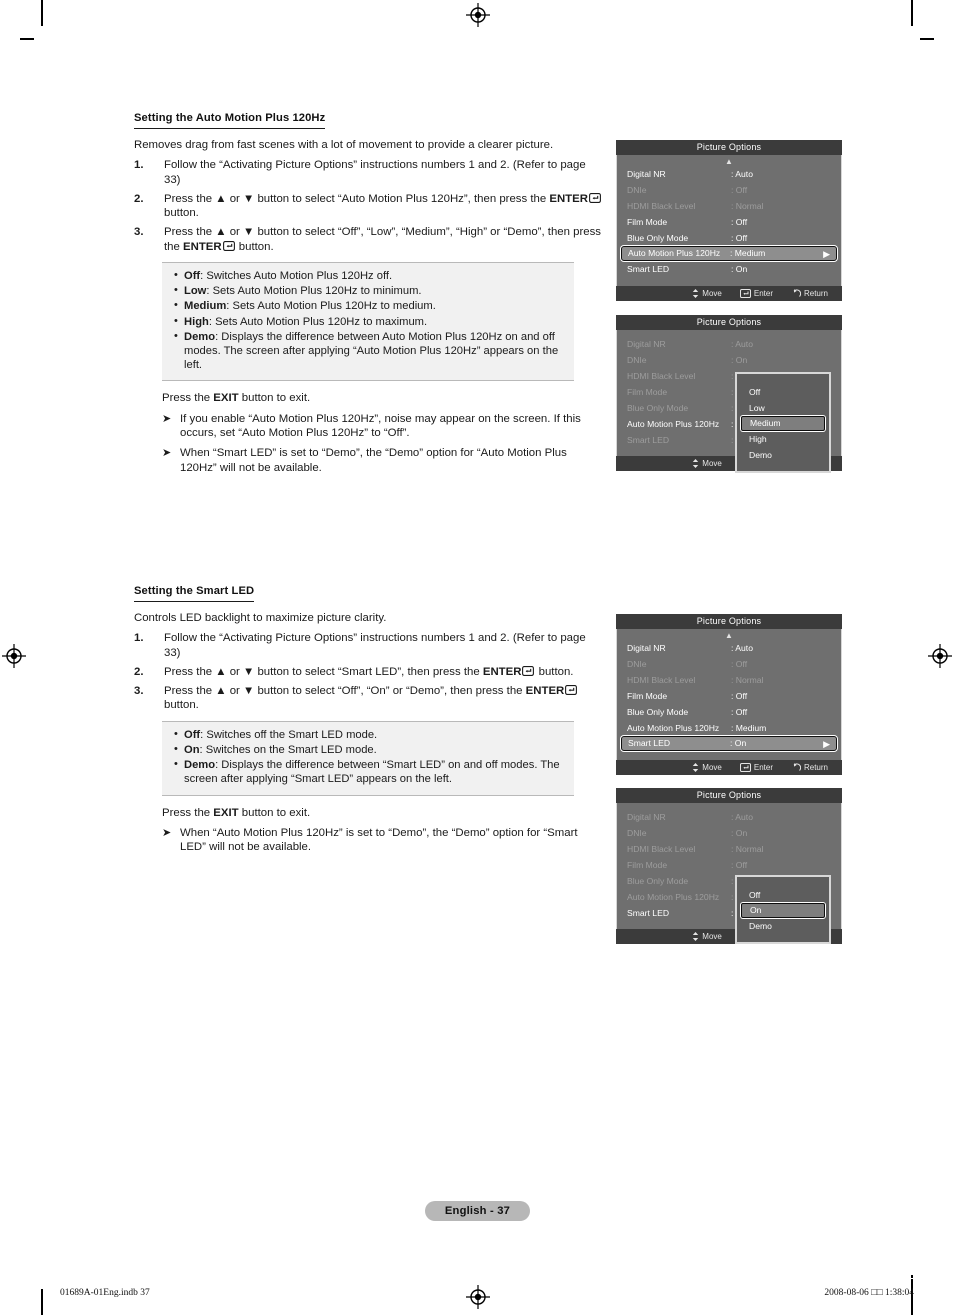  What do you see at coordinates (783, 423) in the screenshot?
I see `dropdown-option-medium-selected: Medium` at bounding box center [783, 423].